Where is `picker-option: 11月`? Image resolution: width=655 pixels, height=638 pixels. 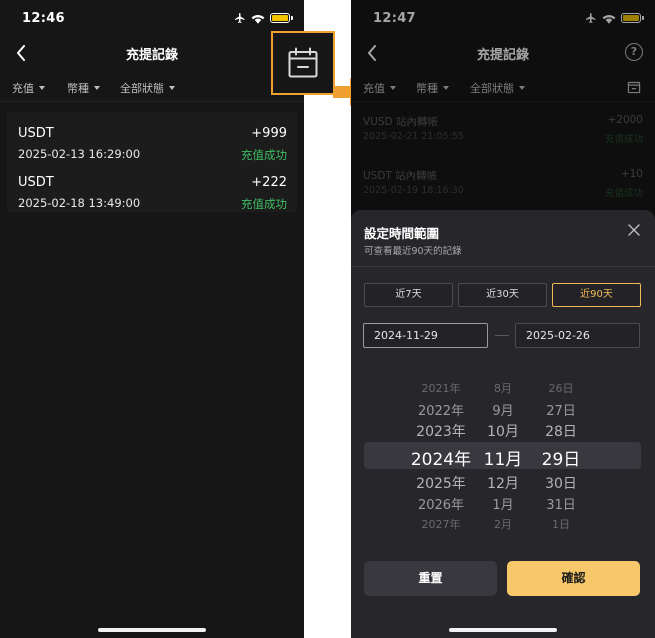
picker-option: 11月 is located at coordinates (503, 457).